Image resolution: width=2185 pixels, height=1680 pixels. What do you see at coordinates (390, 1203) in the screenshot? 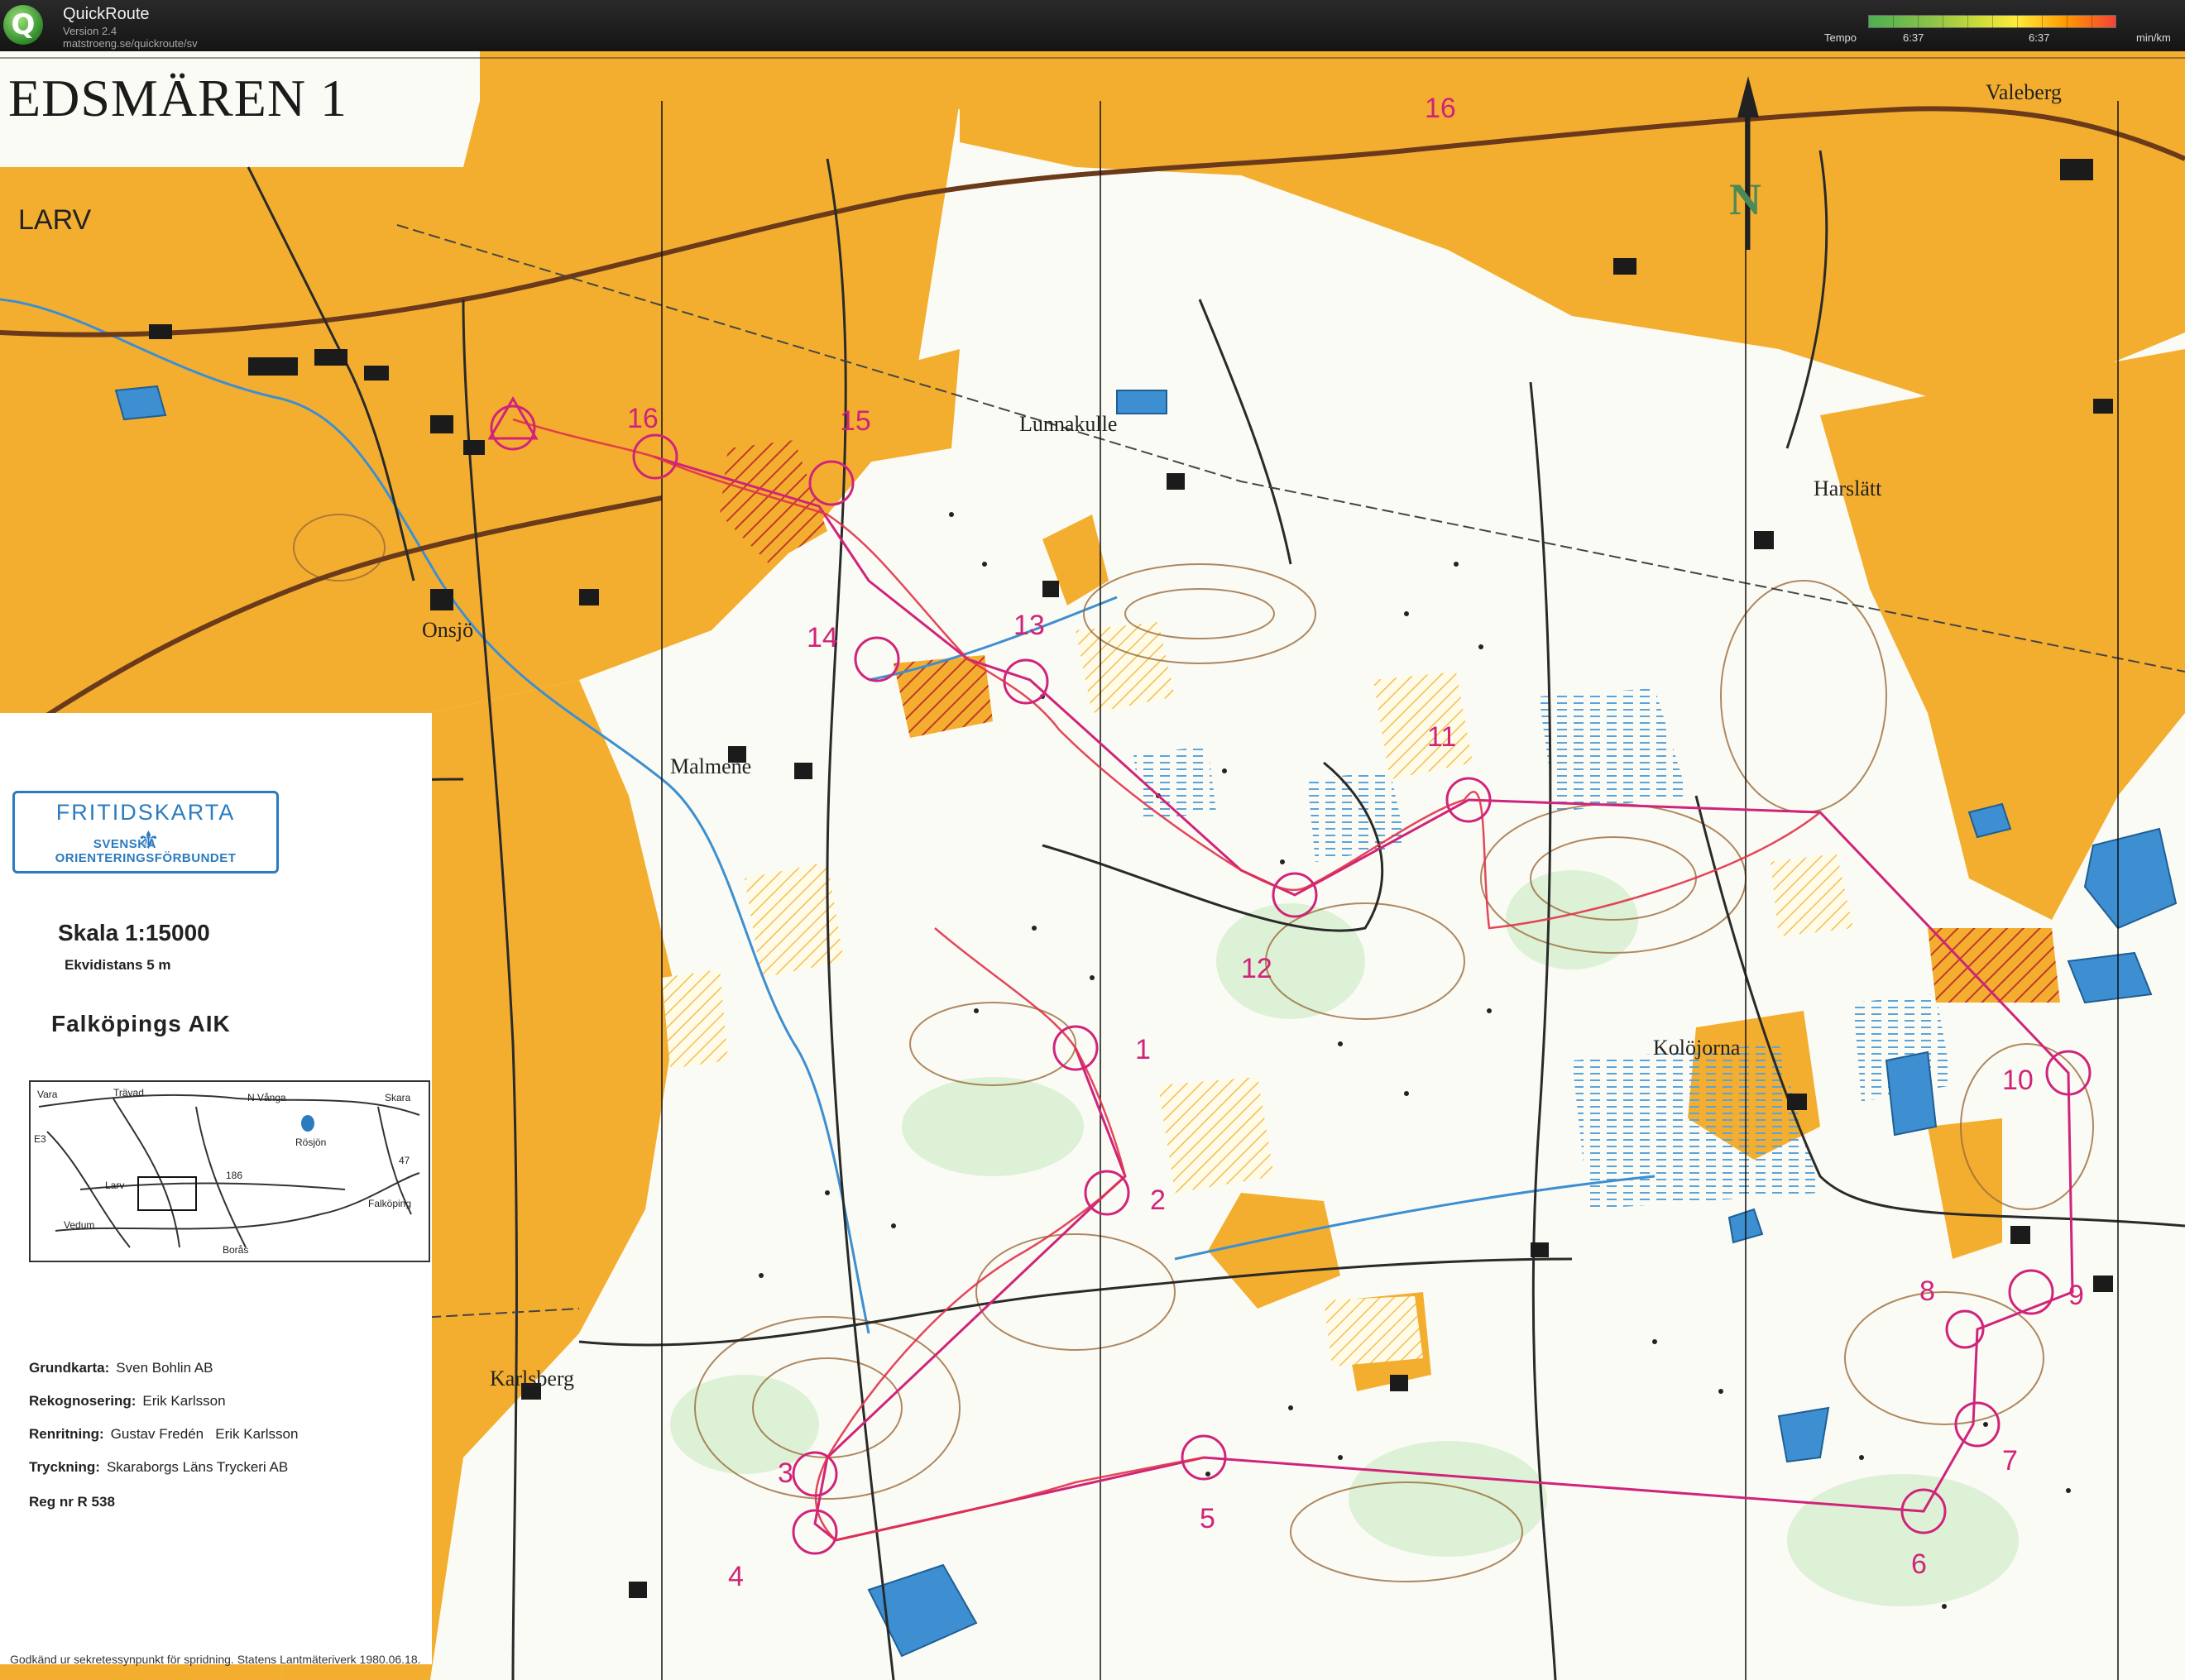
I see `overview-label-falkoping: Falköping` at bounding box center [390, 1203].